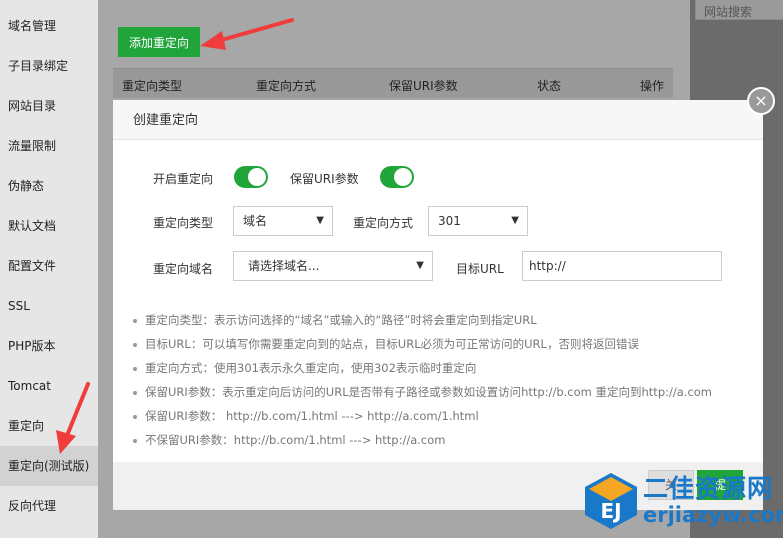 This screenshot has width=783, height=538. What do you see at coordinates (152, 86) in the screenshot?
I see `column-header-type: 重定向类型` at bounding box center [152, 86].